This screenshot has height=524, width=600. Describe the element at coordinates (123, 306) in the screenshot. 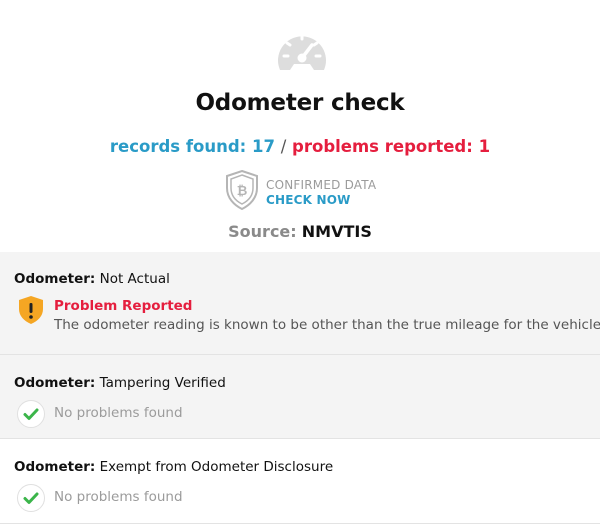

I see `problem-reported-heading: Problem Reported` at that location.